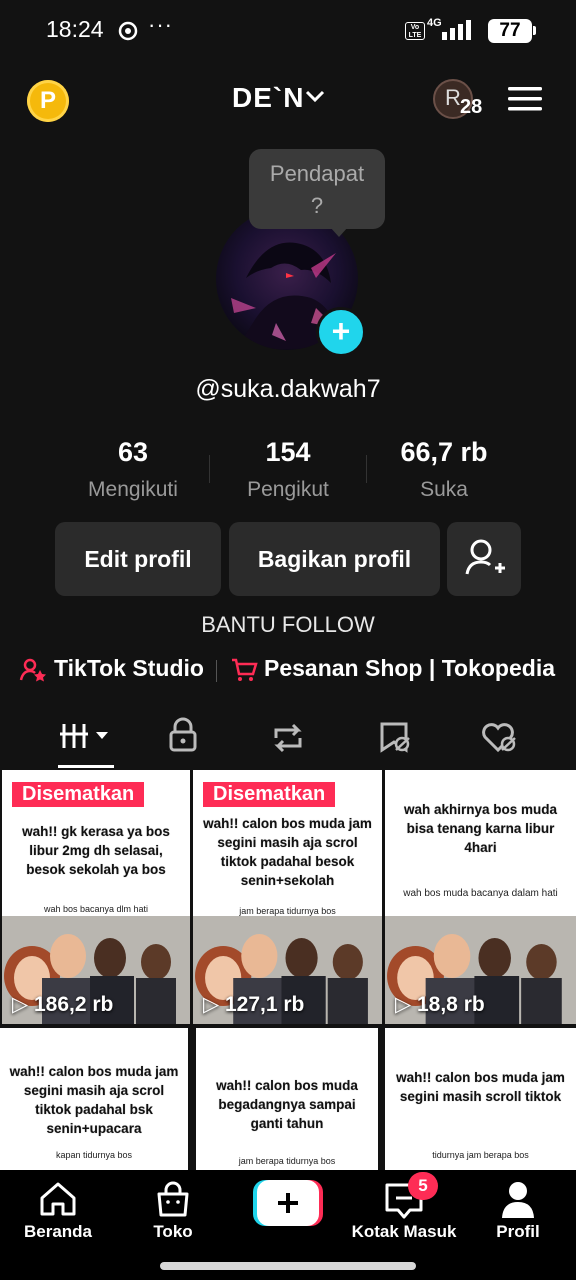 This screenshot has width=576, height=1280. I want to click on grid-icon, so click(84, 736).